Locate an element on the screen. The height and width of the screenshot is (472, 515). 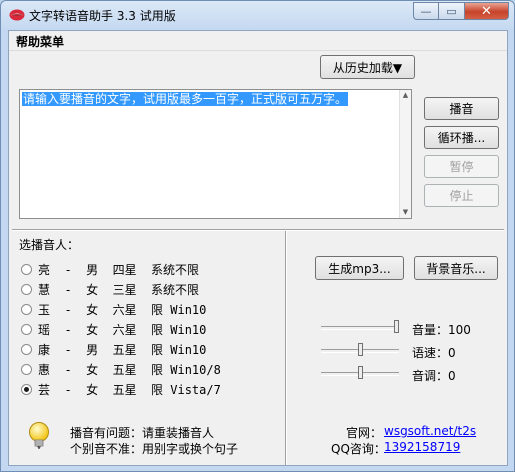
qq-label: QQ咨询： is located at coordinates (358, 449).